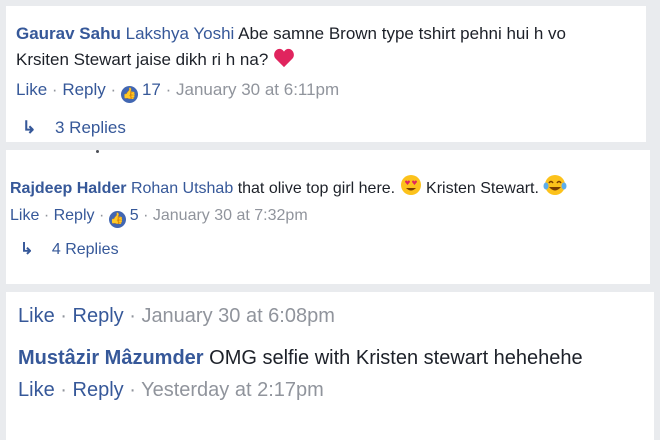 Image resolution: width=660 pixels, height=440 pixels. What do you see at coordinates (68, 188) in the screenshot?
I see `comment-author: Rajdeep Halder` at bounding box center [68, 188].